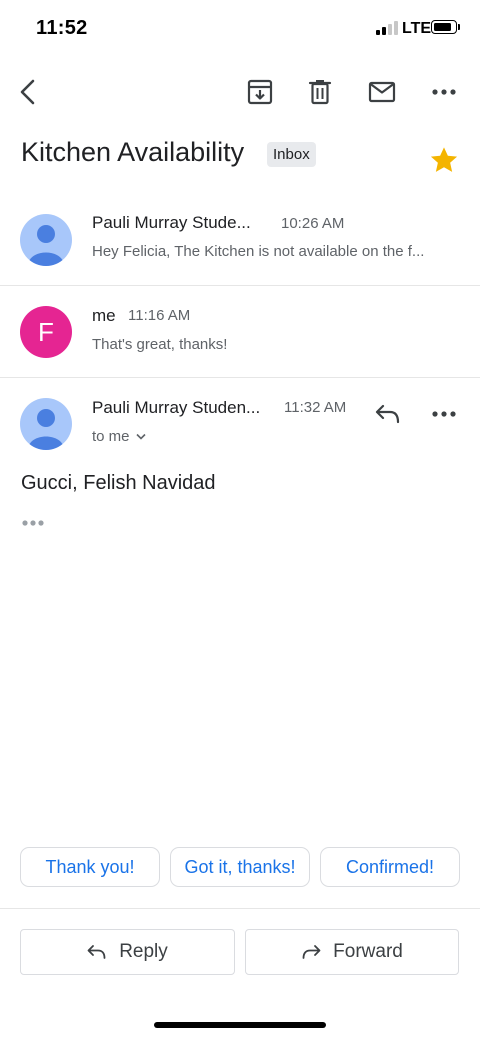 Image resolution: width=480 pixels, height=1039 pixels. What do you see at coordinates (160, 344) in the screenshot?
I see `message-snippet: That's great, thanks!` at bounding box center [160, 344].